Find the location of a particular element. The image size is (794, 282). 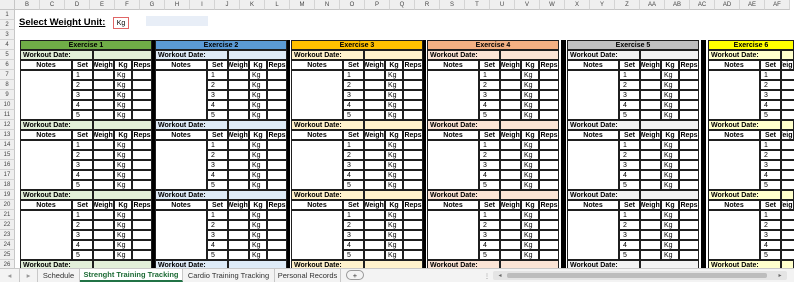

column-header: K is located at coordinates (252, 5).